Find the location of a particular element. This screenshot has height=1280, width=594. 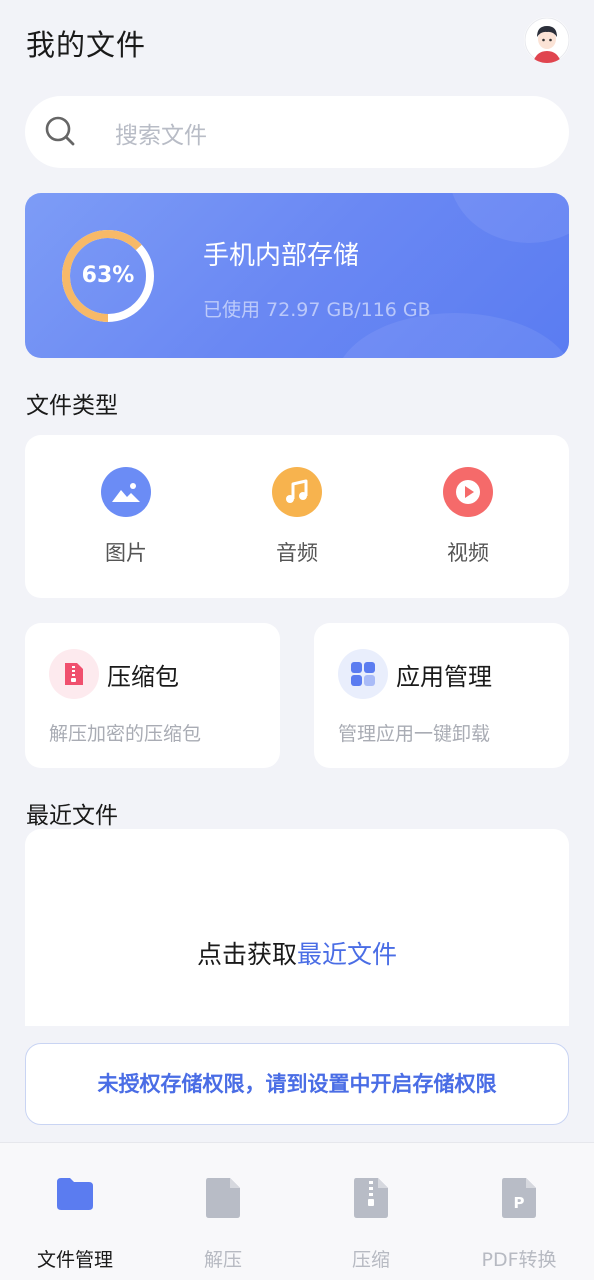

tool-title: 压缩包 is located at coordinates (143, 677).